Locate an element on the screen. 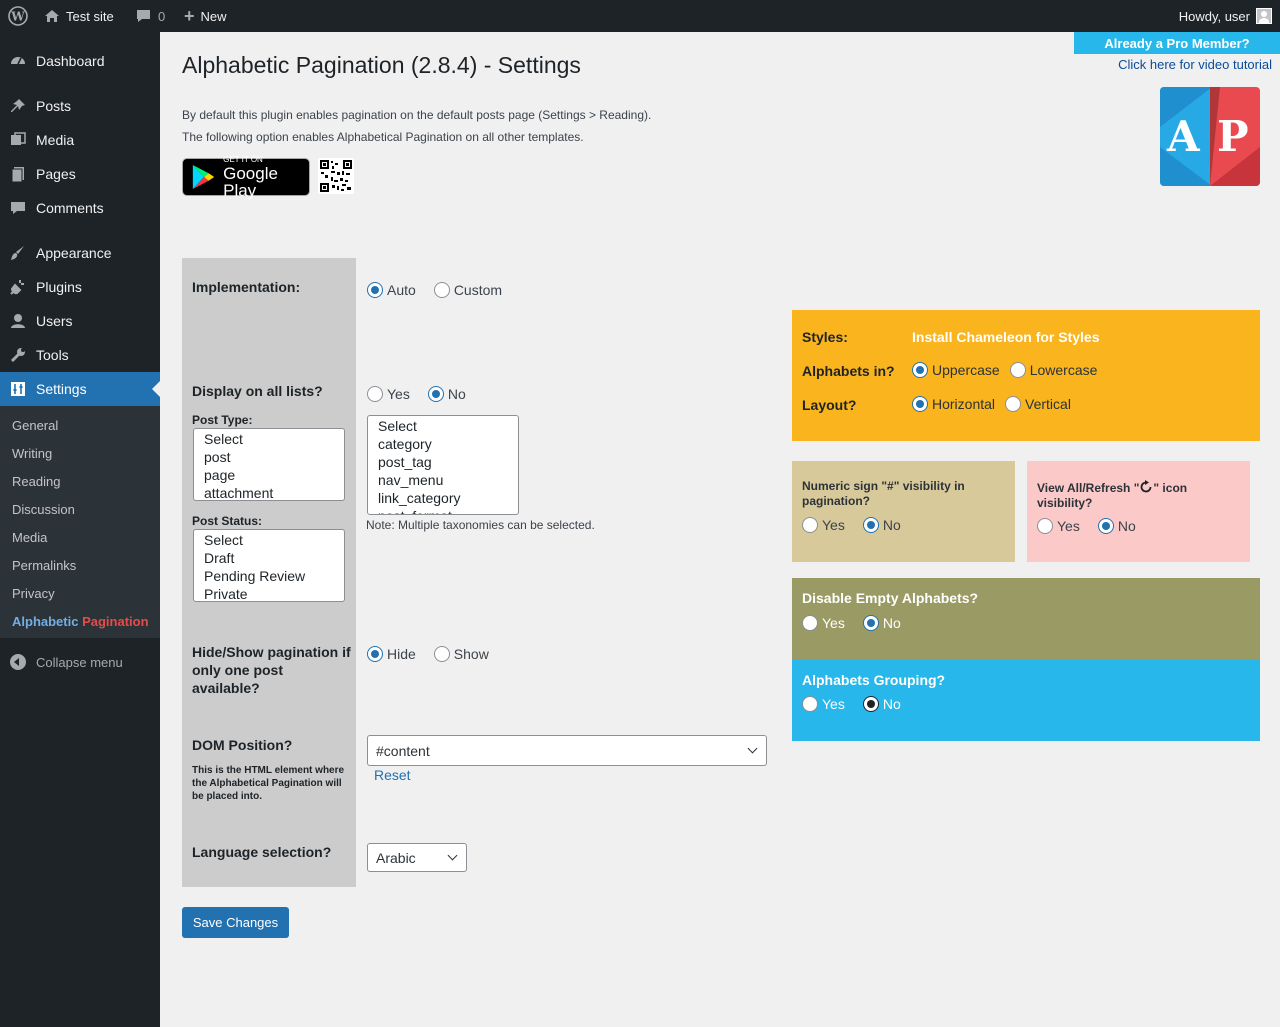 The image size is (1280, 1027). submenu-ap-part2: Pagination is located at coordinates (115, 621).